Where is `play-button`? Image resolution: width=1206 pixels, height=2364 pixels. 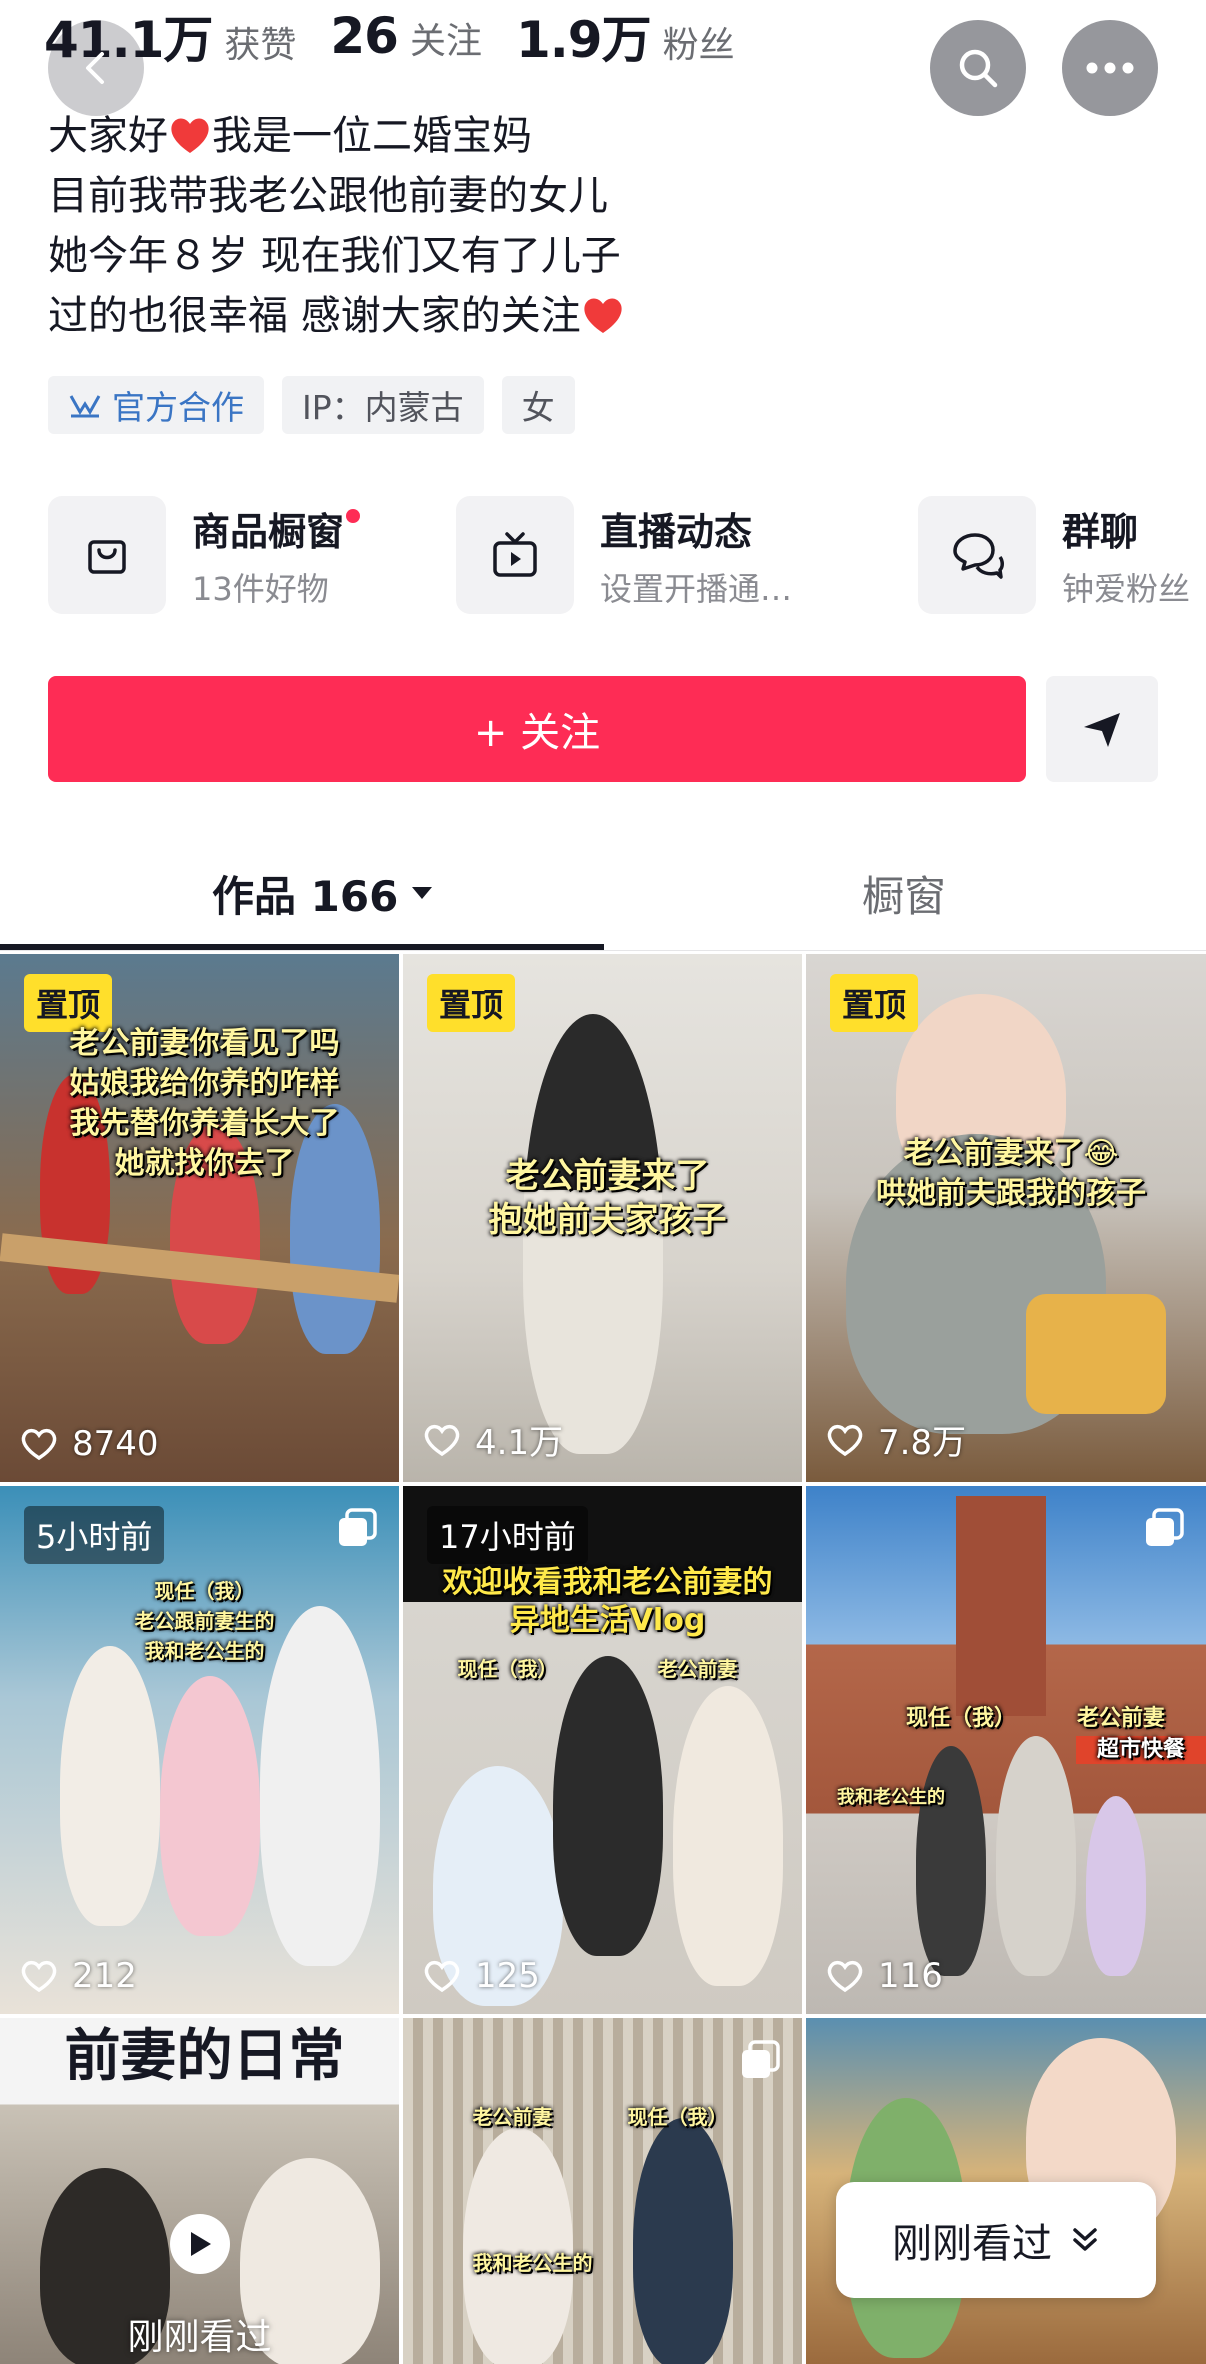 play-button is located at coordinates (200, 2244).